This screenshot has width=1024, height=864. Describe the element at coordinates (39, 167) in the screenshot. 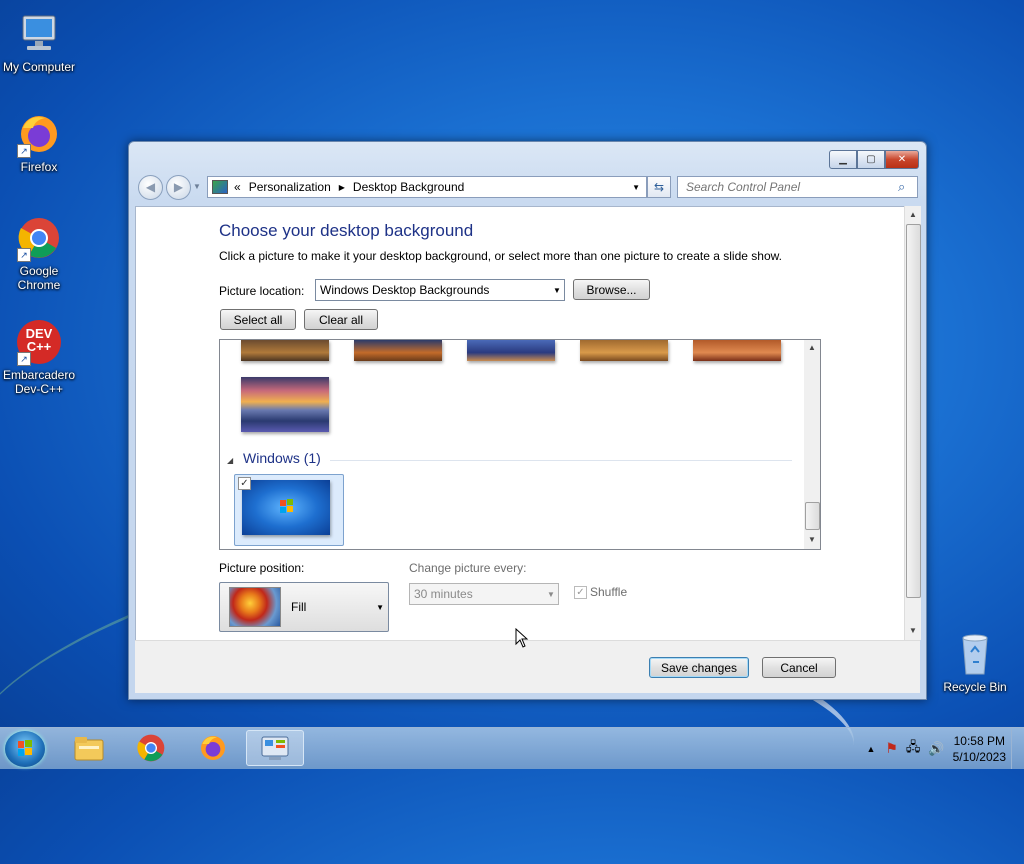

I see `desktop-icon-label: Firefox` at that location.